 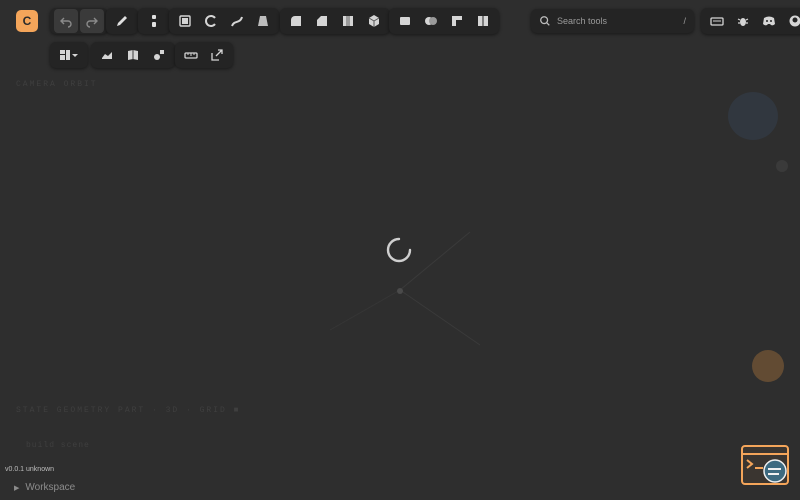 I want to click on export-icon, so click(x=217, y=55).